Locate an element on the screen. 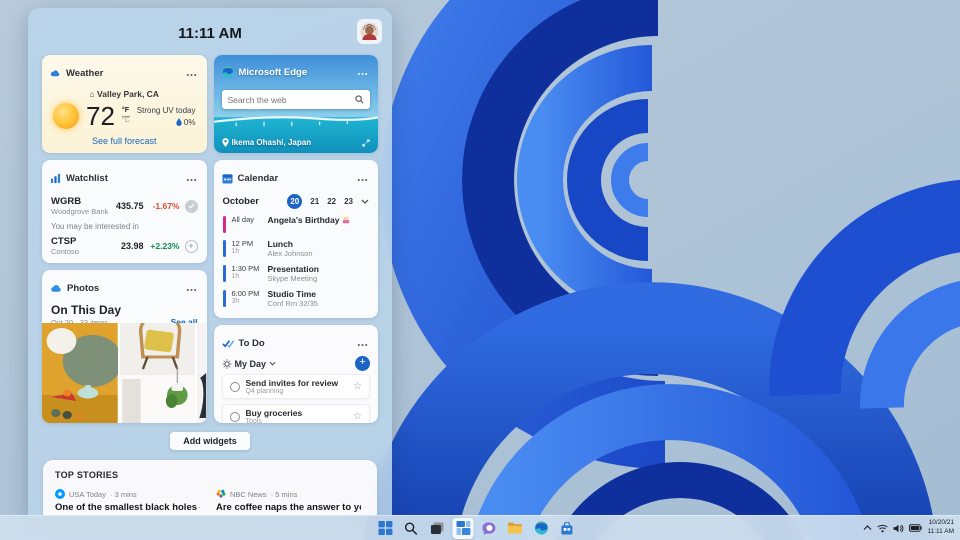 The width and height of the screenshot is (960, 540). stock-row: WGRB Woodgrove Bank 435.75 -1.67% is located at coordinates (124, 205).